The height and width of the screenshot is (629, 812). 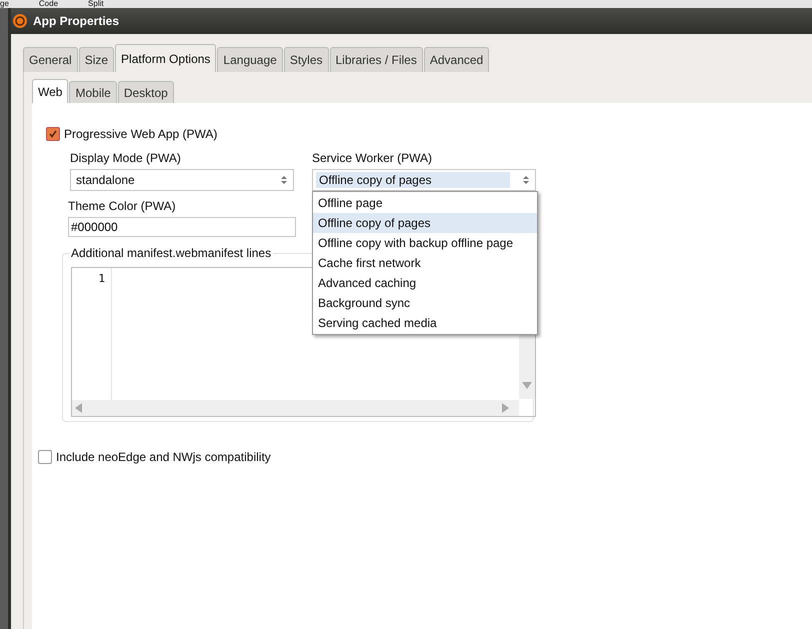 What do you see at coordinates (527, 385) in the screenshot?
I see `down-arrow-icon` at bounding box center [527, 385].